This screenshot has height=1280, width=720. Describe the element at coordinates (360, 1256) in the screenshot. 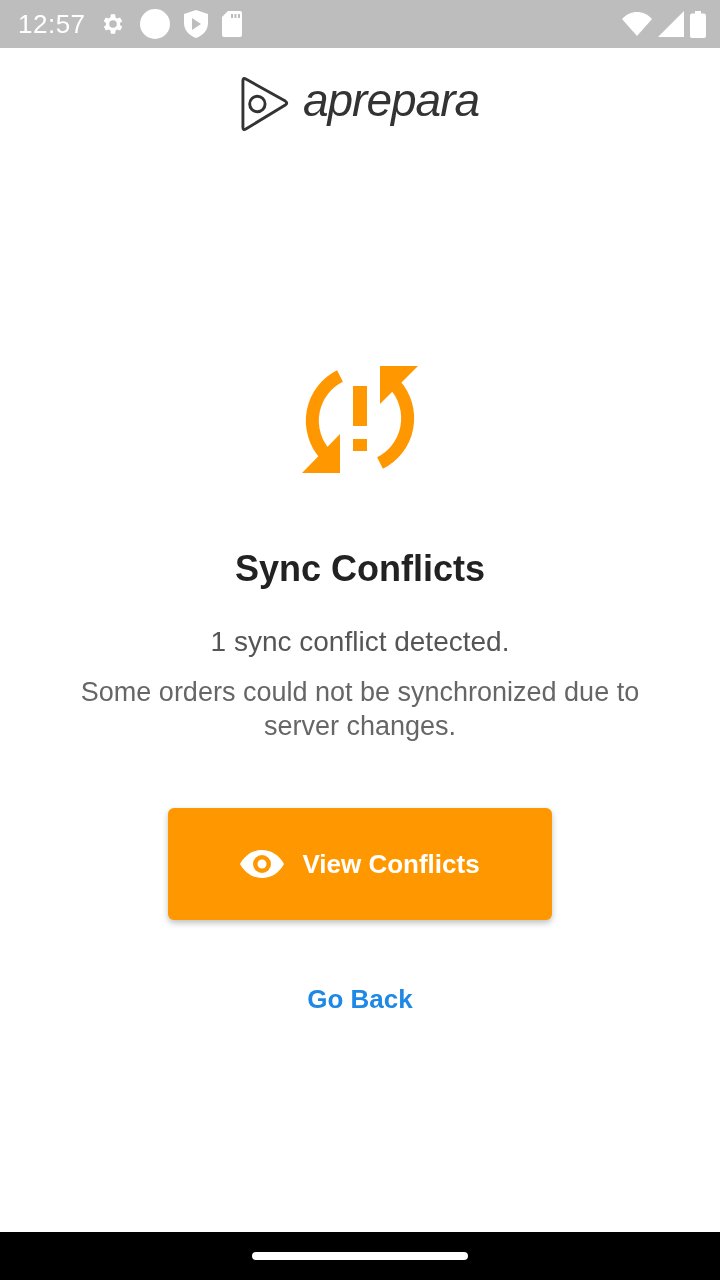

I see `home-indicator` at that location.